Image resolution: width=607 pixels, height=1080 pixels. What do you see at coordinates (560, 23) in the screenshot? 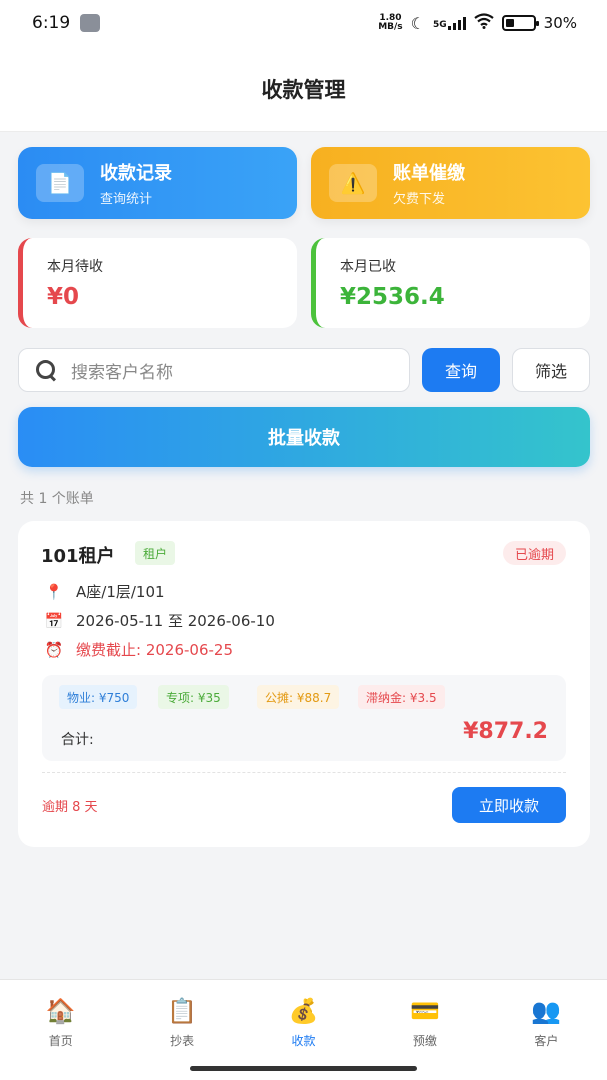
I see `battery-percent: 30%` at bounding box center [560, 23].